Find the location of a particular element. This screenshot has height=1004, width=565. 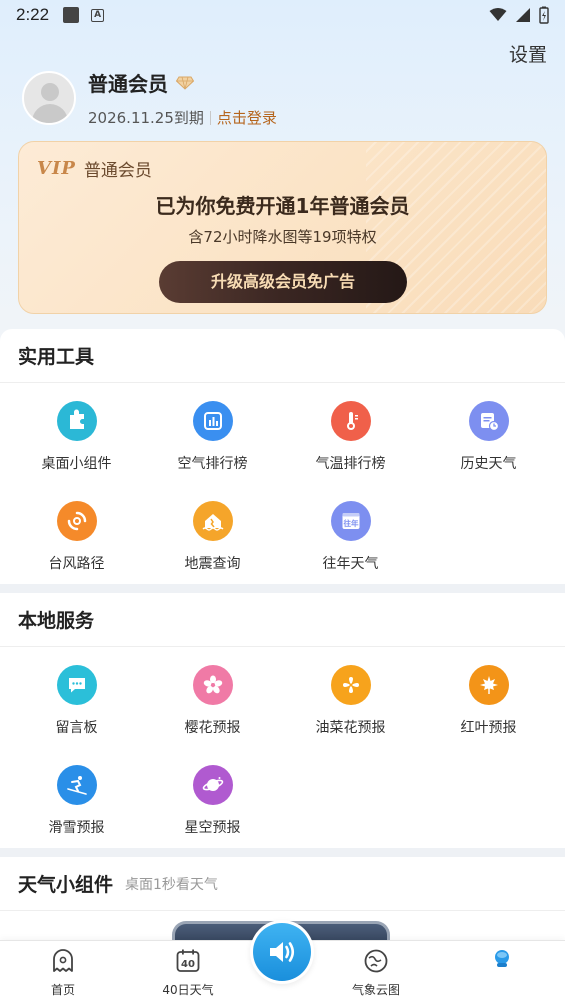

nav-40-day-weather: 40 40日天气 is located at coordinates (188, 972).